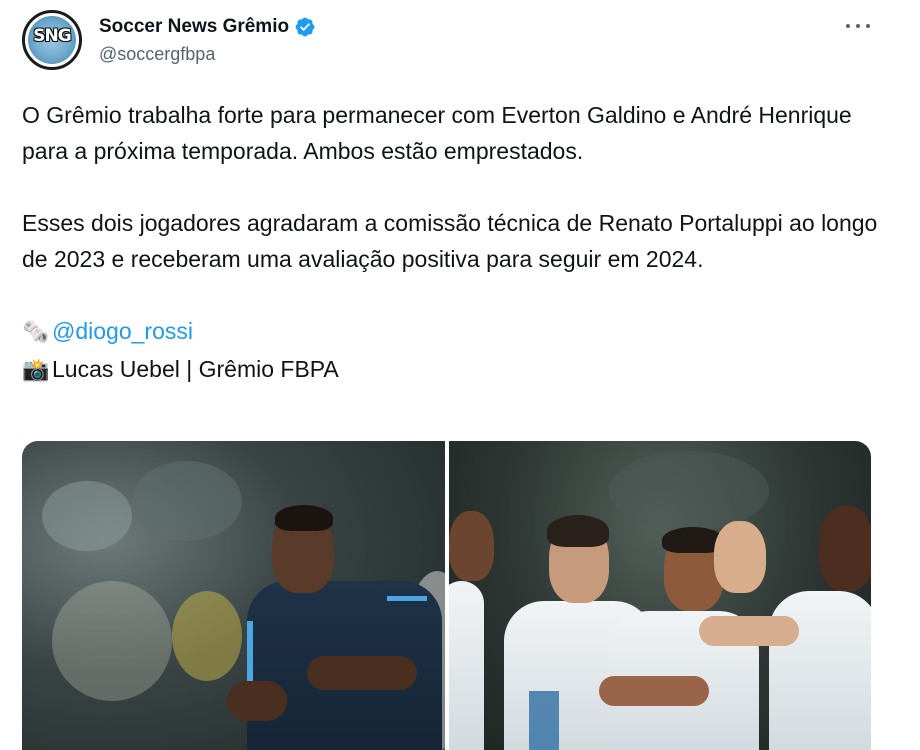 The image size is (920, 750). I want to click on author-handle: @soccergfbpa, so click(207, 54).